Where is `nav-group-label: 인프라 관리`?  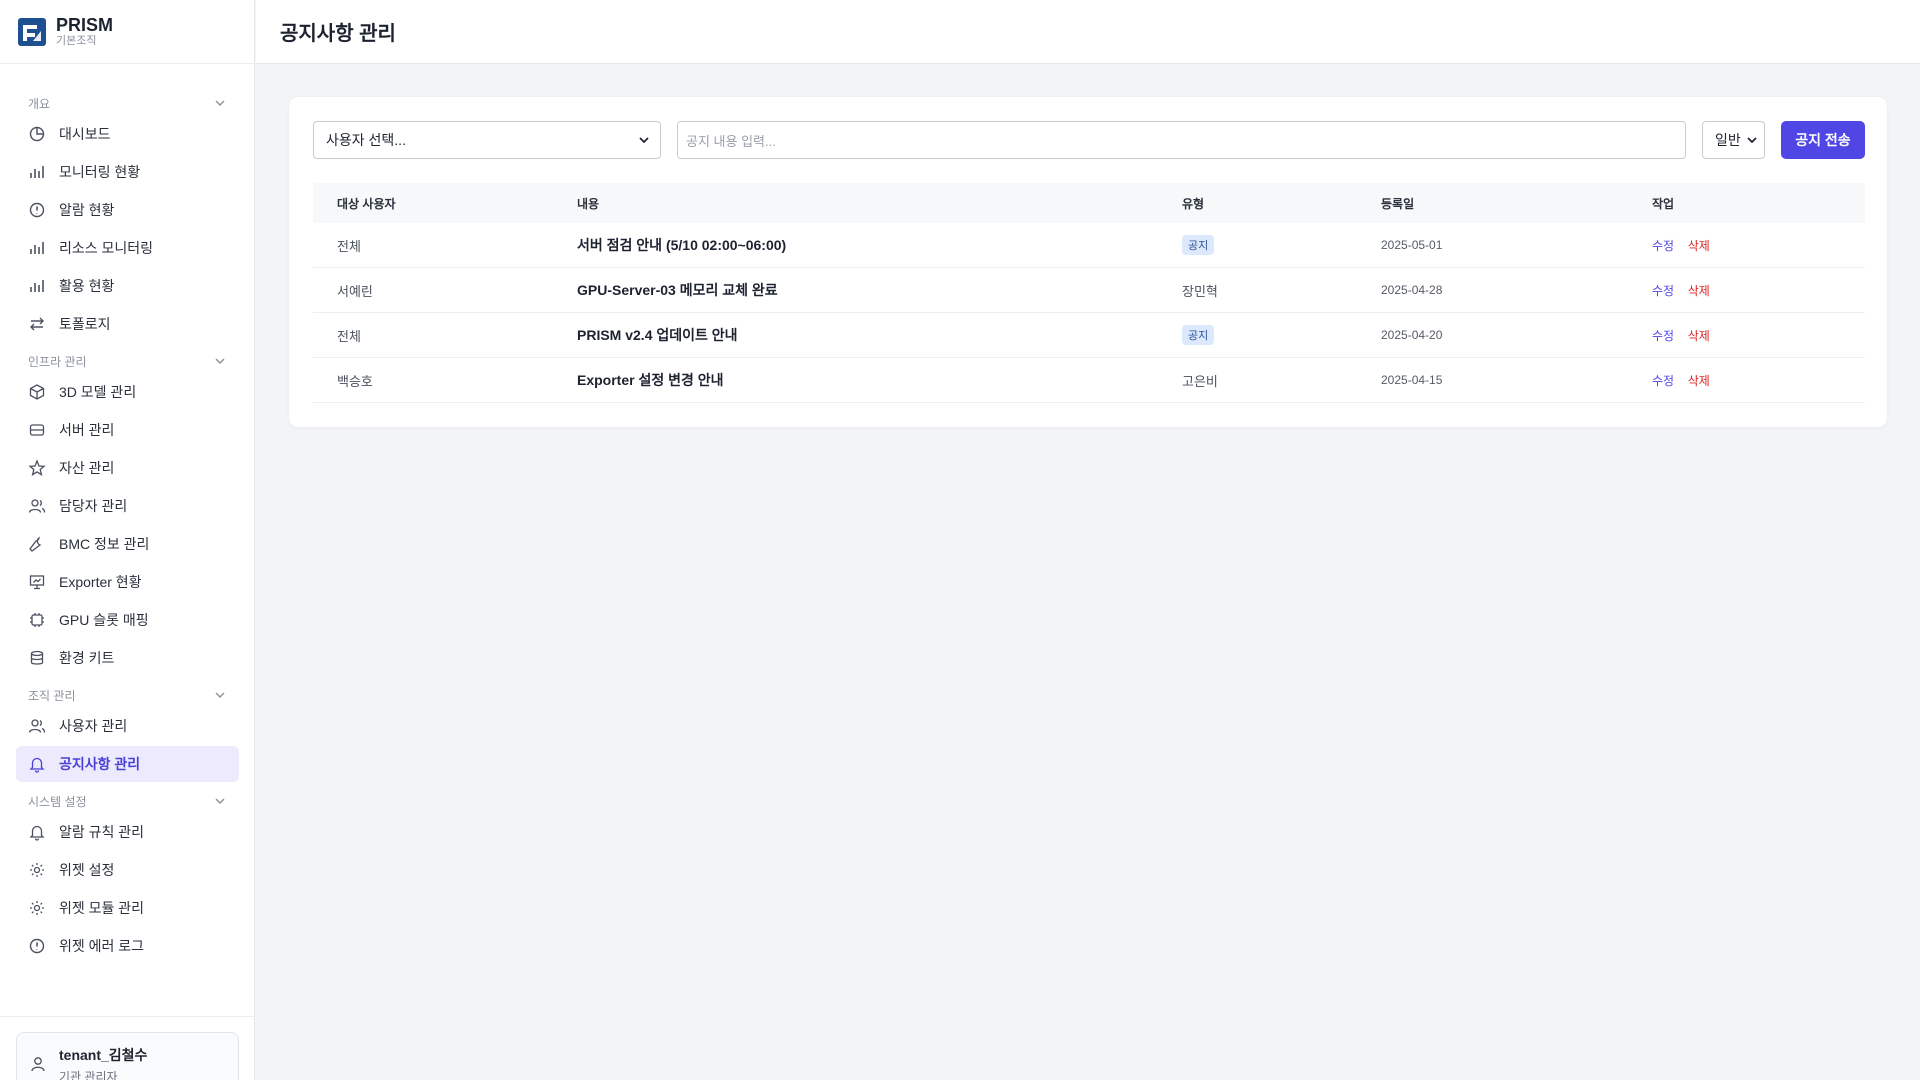 nav-group-label: 인프라 관리 is located at coordinates (57, 361).